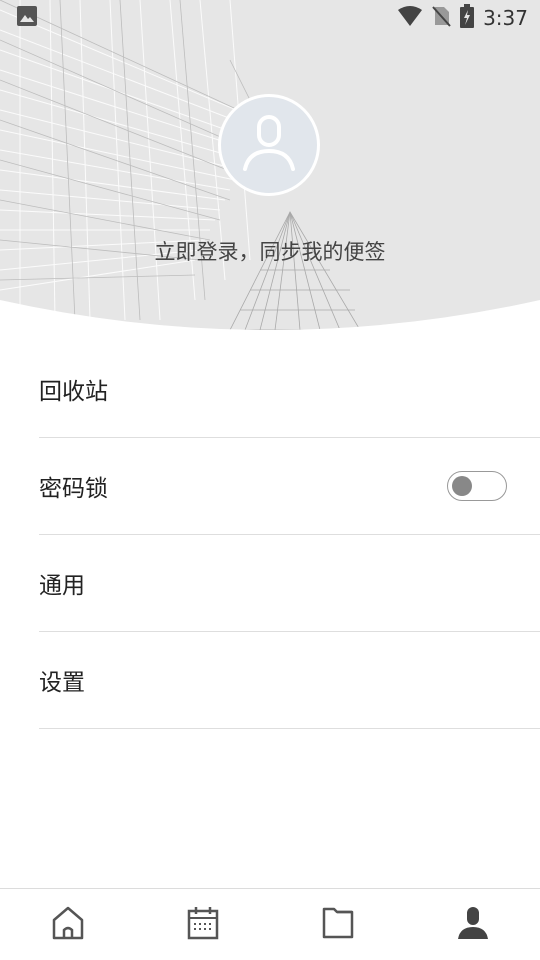 The width and height of the screenshot is (540, 960). I want to click on user-icon, so click(269, 145).